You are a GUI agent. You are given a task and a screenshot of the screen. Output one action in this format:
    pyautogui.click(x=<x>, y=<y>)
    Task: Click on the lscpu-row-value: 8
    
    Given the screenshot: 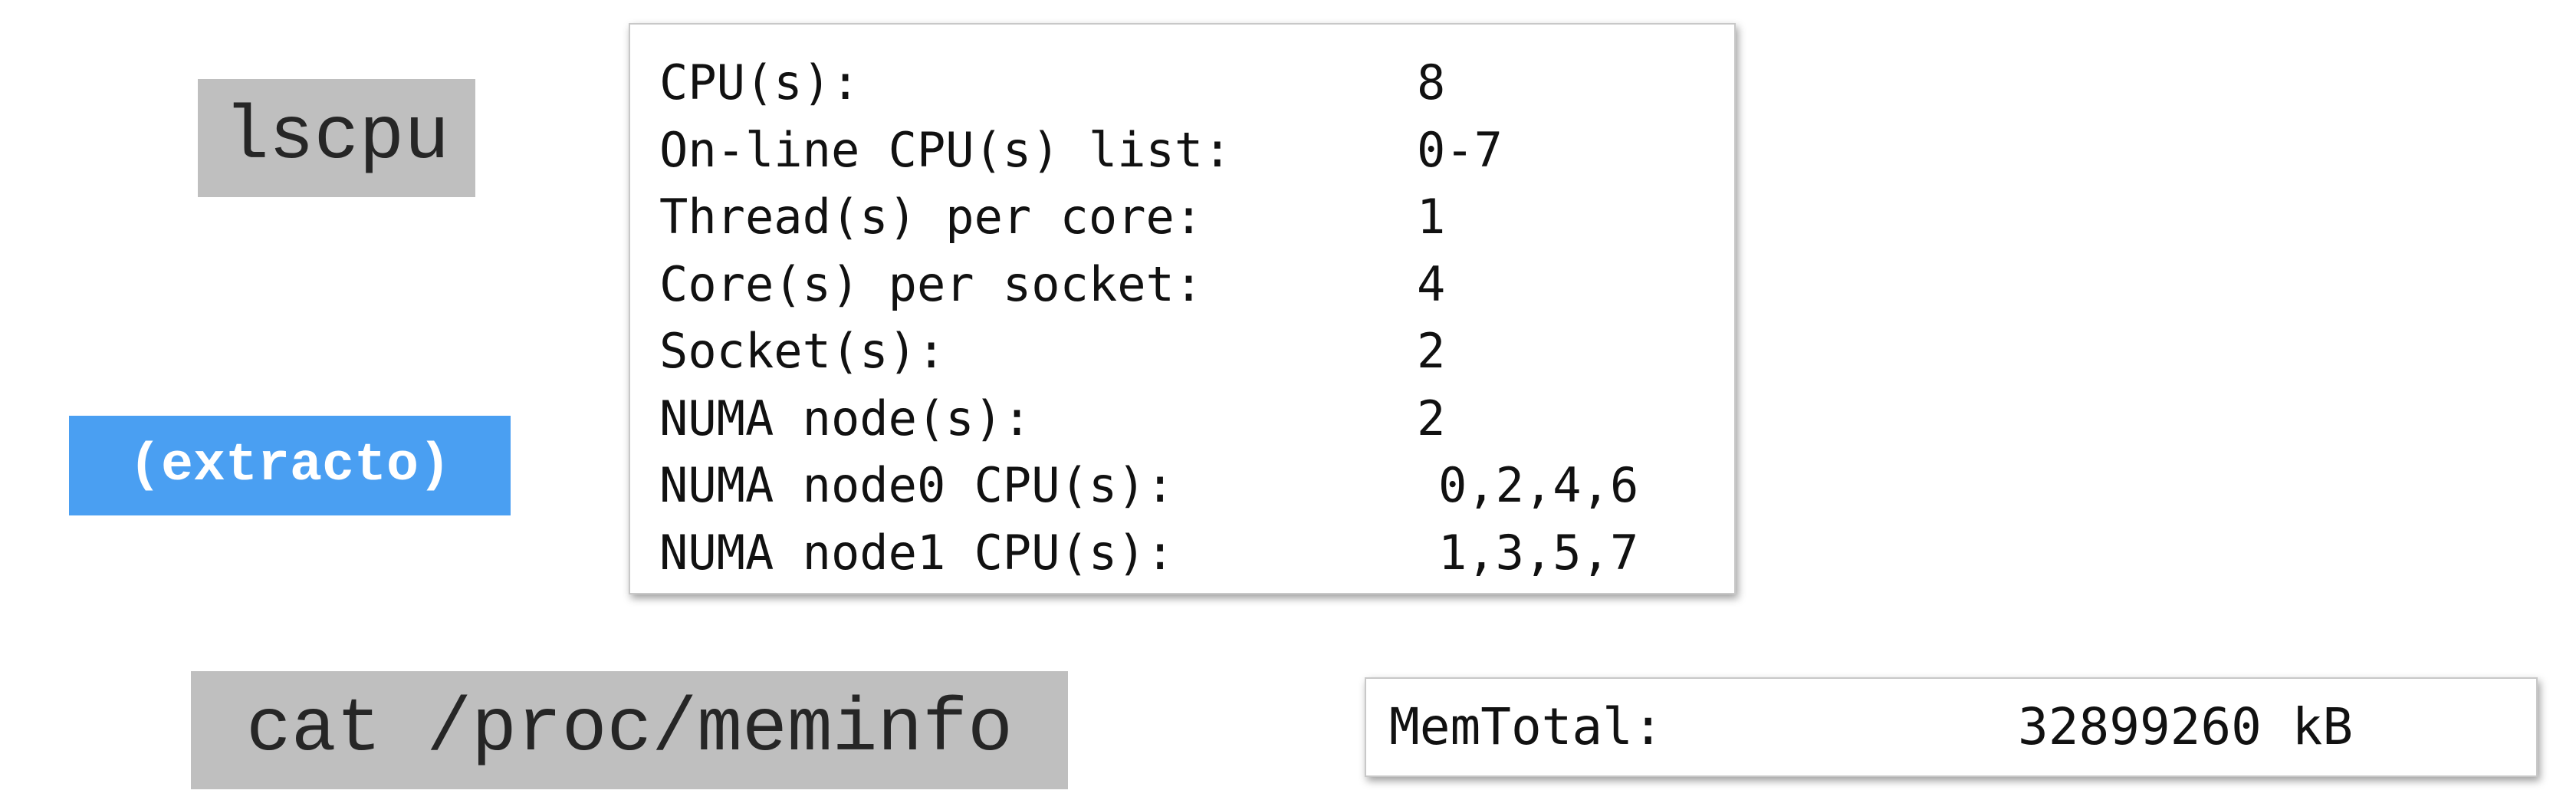 What is the action you would take?
    pyautogui.click(x=1431, y=82)
    